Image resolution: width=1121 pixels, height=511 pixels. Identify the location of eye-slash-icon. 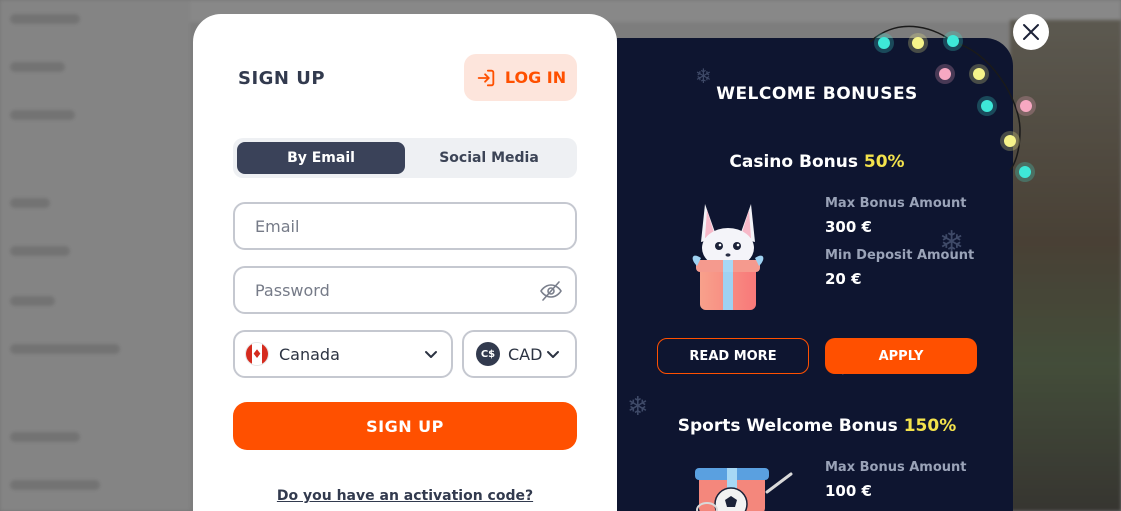
(551, 291).